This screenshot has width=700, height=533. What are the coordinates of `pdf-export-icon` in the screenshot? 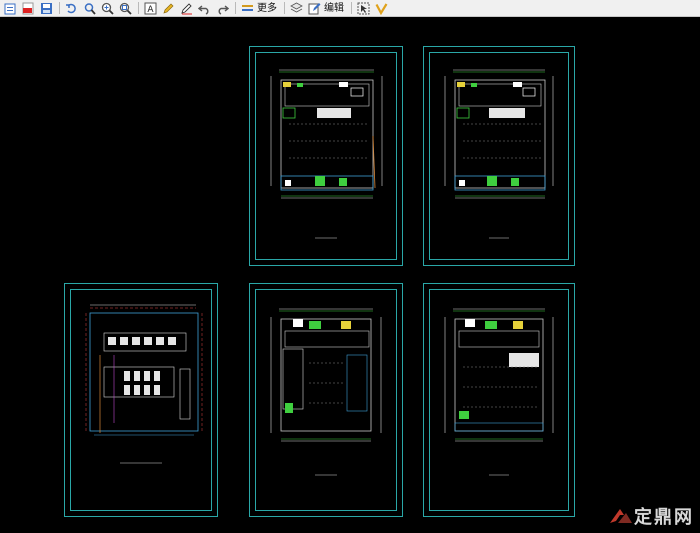 It's located at (28, 8).